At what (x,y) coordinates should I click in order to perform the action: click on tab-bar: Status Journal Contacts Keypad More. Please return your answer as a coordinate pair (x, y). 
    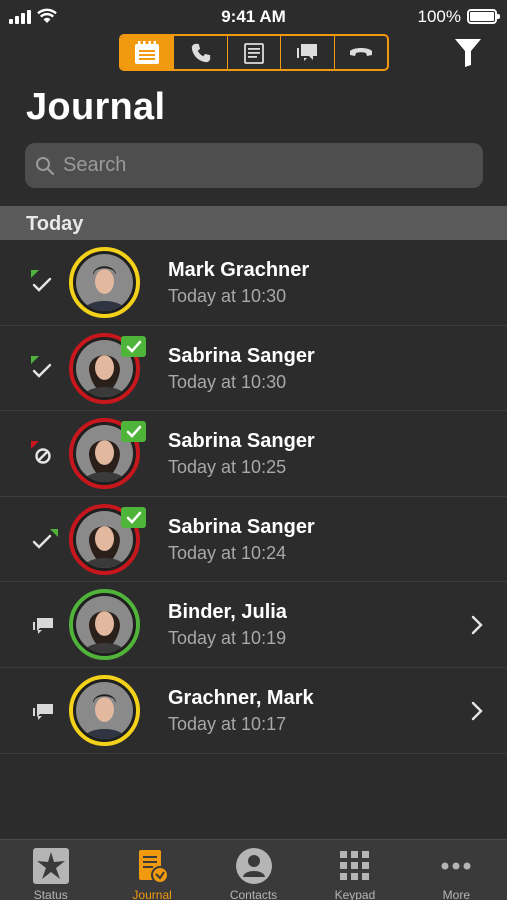
    Looking at the image, I should click on (253, 869).